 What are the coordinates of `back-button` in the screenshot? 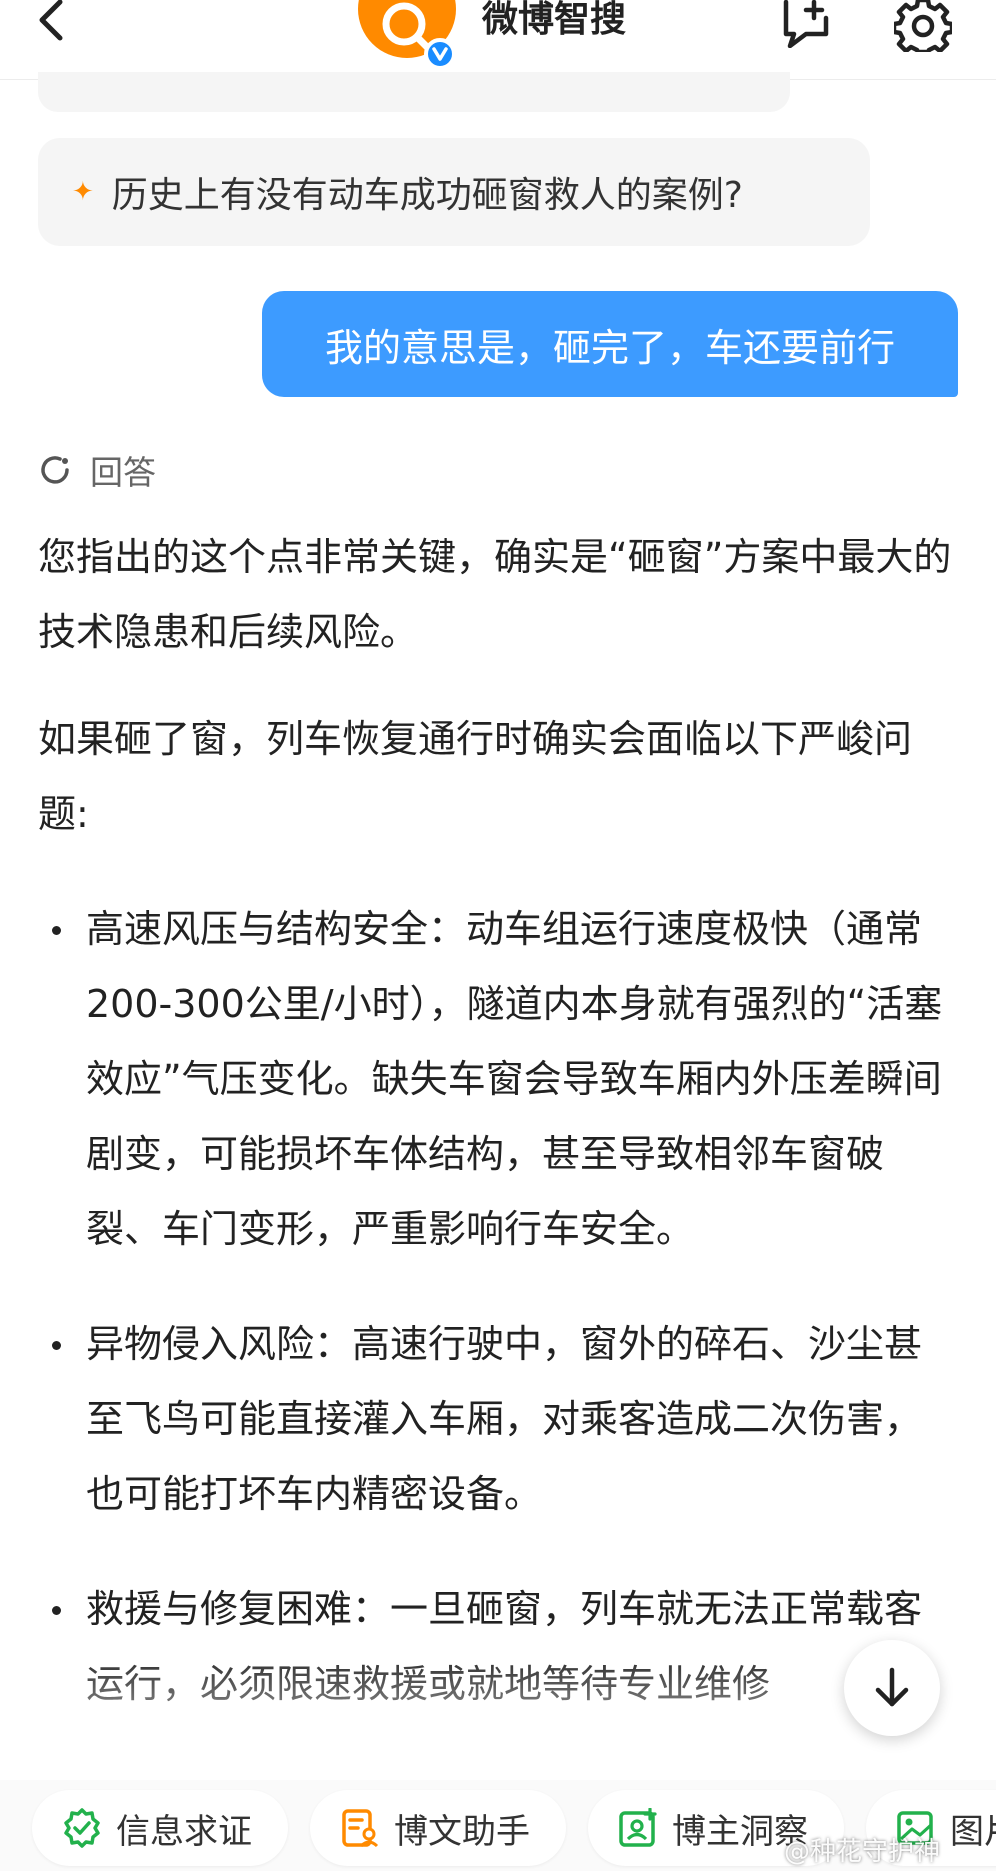 It's located at (53, 25).